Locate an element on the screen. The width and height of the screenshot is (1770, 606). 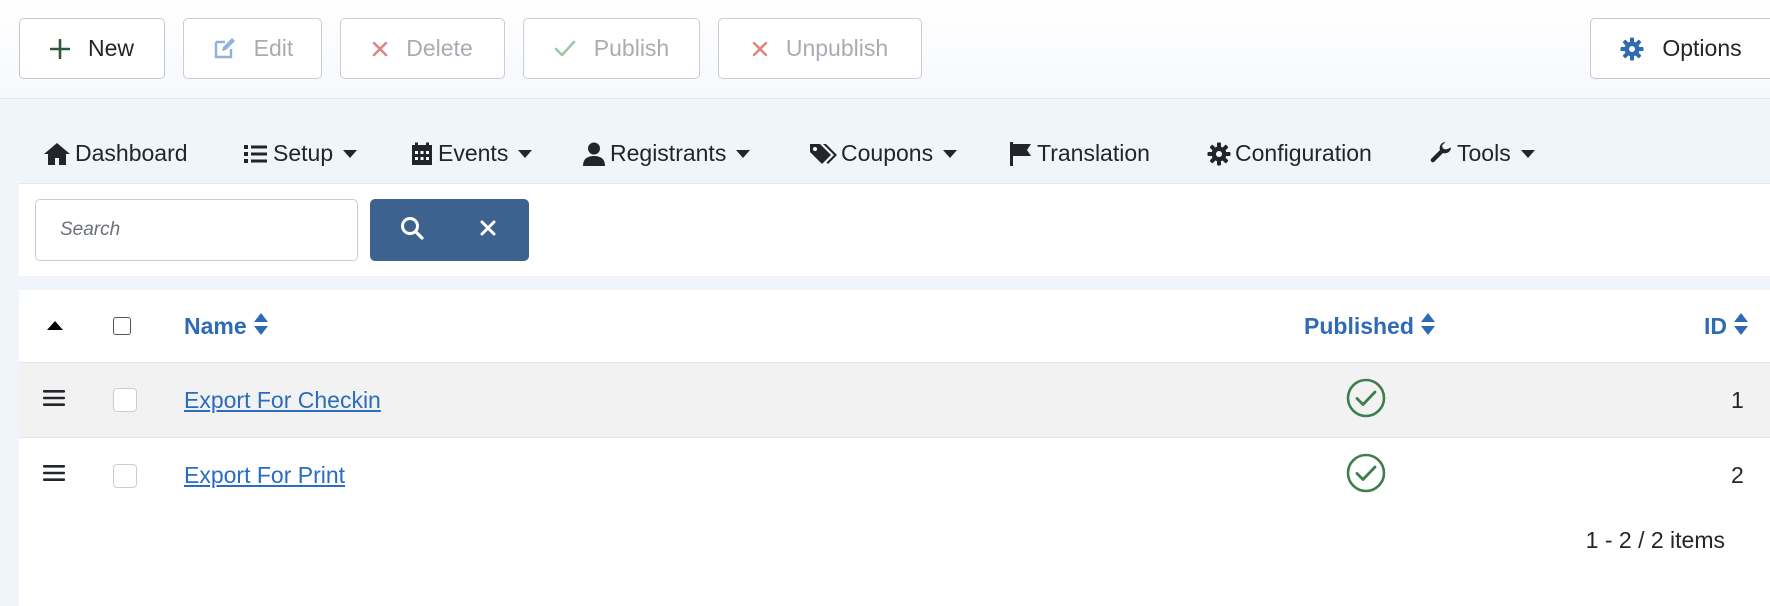
edit-icon is located at coordinates (224, 49).